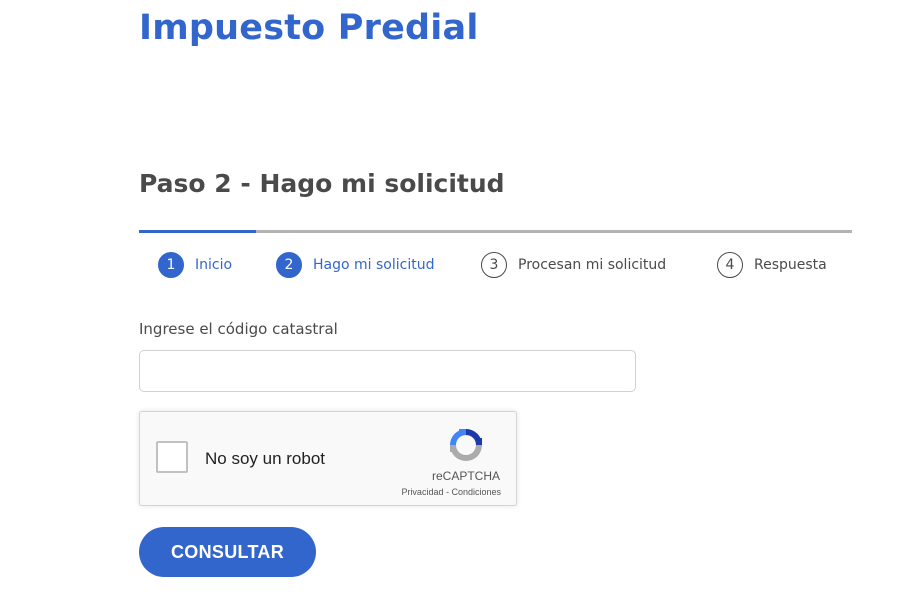 This screenshot has height=592, width=922. What do you see at coordinates (171, 265) in the screenshot?
I see `step-number: 1` at bounding box center [171, 265].